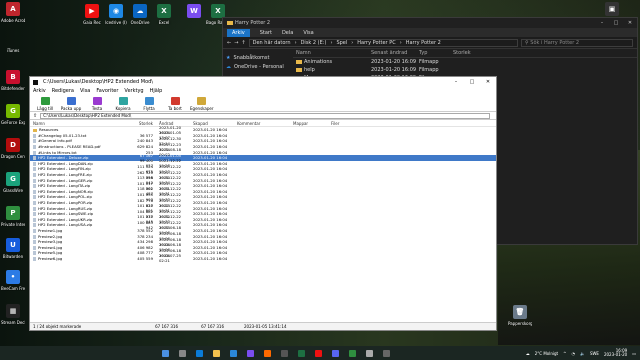 The width and height of the screenshot is (640, 360). Describe the element at coordinates (314, 43) in the screenshot. I see `breadcrumb-item: Disk 2 (E:)` at that location.